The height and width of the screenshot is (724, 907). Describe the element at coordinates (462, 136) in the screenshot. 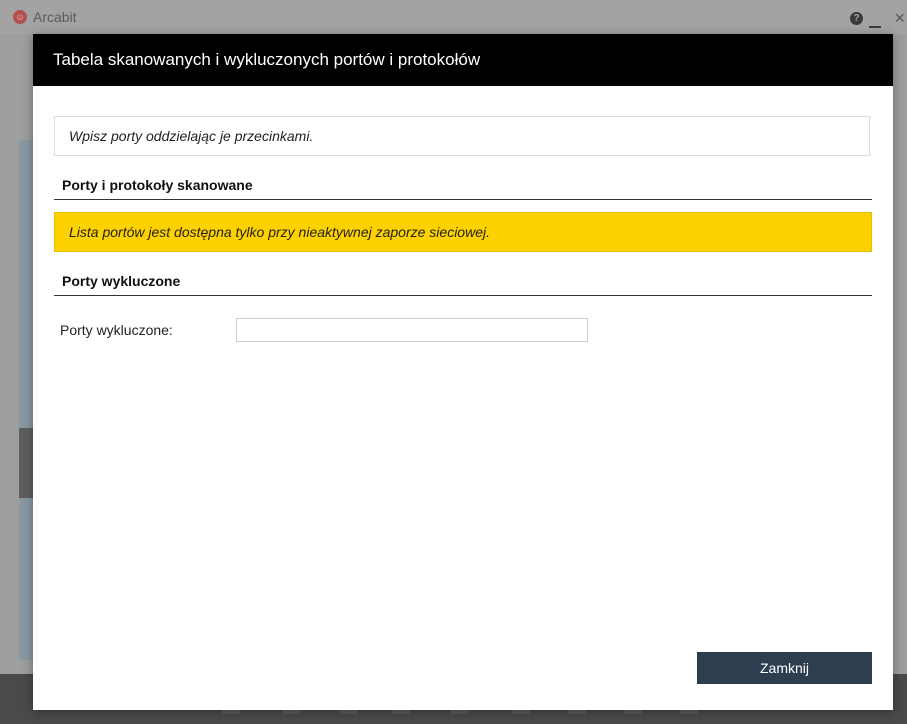

I see `hint-box: Wpisz porty oddzielając je przecinkami.` at that location.